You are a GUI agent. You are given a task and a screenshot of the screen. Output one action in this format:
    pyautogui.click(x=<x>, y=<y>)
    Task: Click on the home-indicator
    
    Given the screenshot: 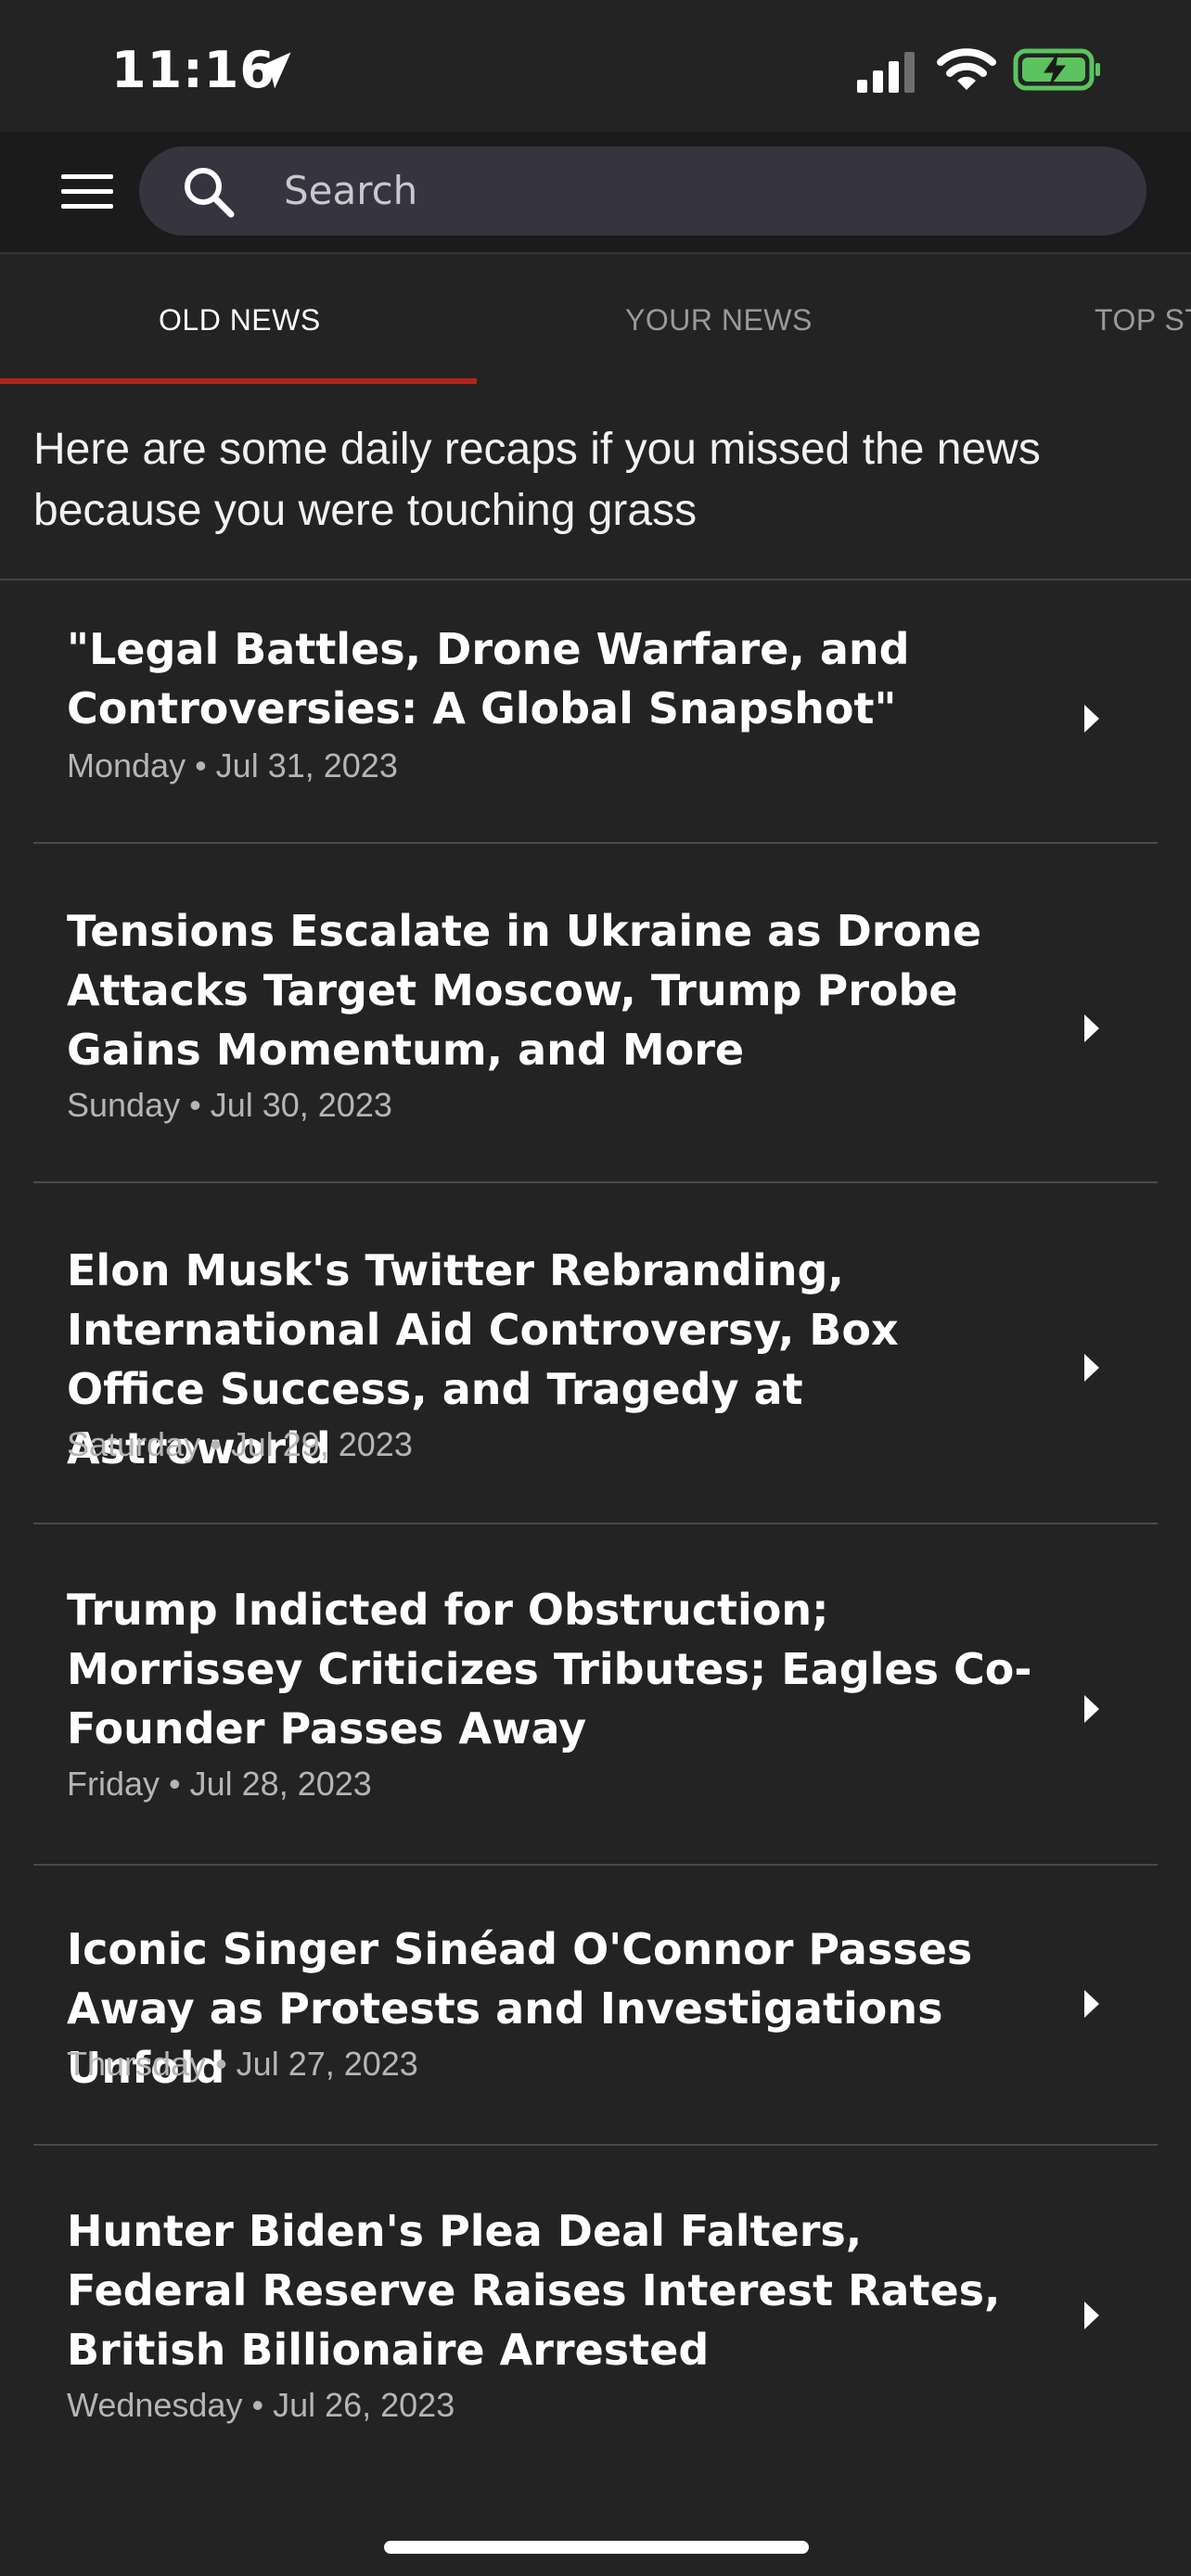 What is the action you would take?
    pyautogui.click(x=597, y=2547)
    